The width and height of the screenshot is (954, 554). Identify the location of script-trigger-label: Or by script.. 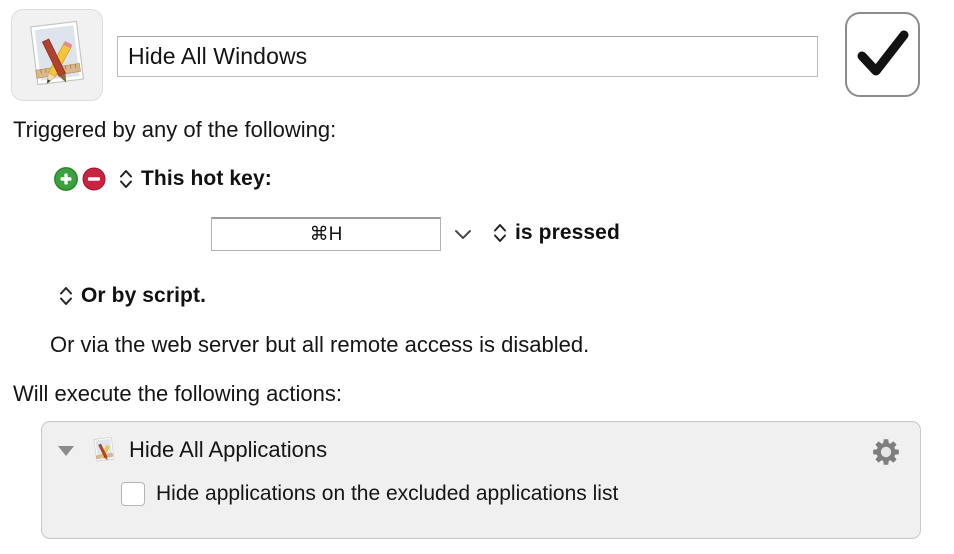
(143, 296).